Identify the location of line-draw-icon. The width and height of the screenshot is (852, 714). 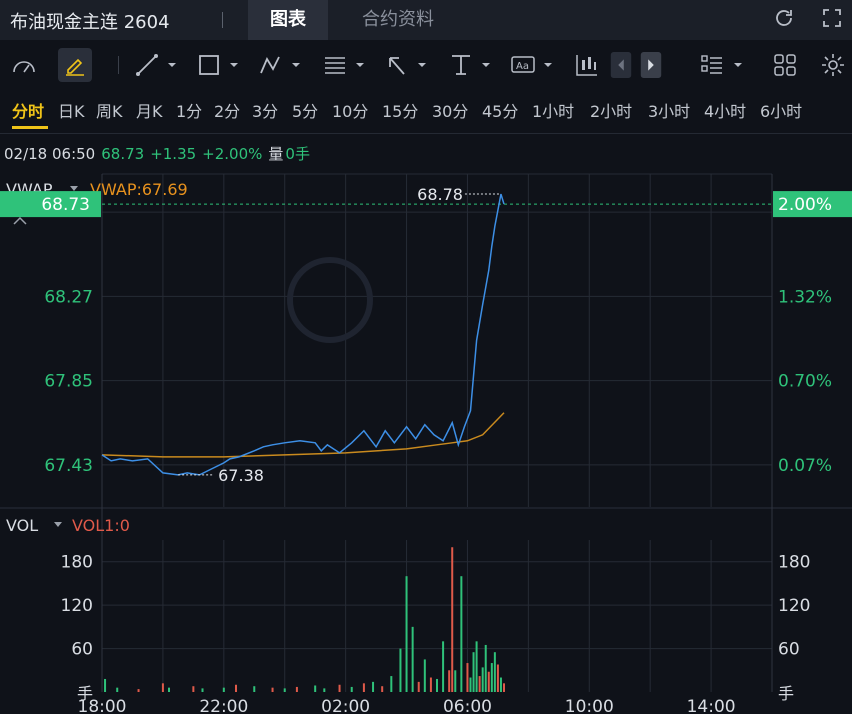
(157, 65).